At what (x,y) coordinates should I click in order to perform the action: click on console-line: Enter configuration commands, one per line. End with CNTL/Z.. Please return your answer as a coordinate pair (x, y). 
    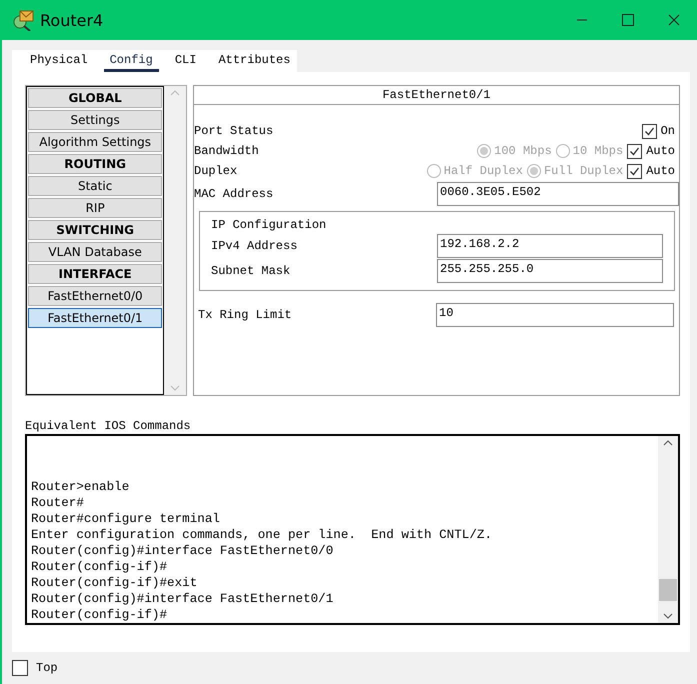
    Looking at the image, I should click on (262, 535).